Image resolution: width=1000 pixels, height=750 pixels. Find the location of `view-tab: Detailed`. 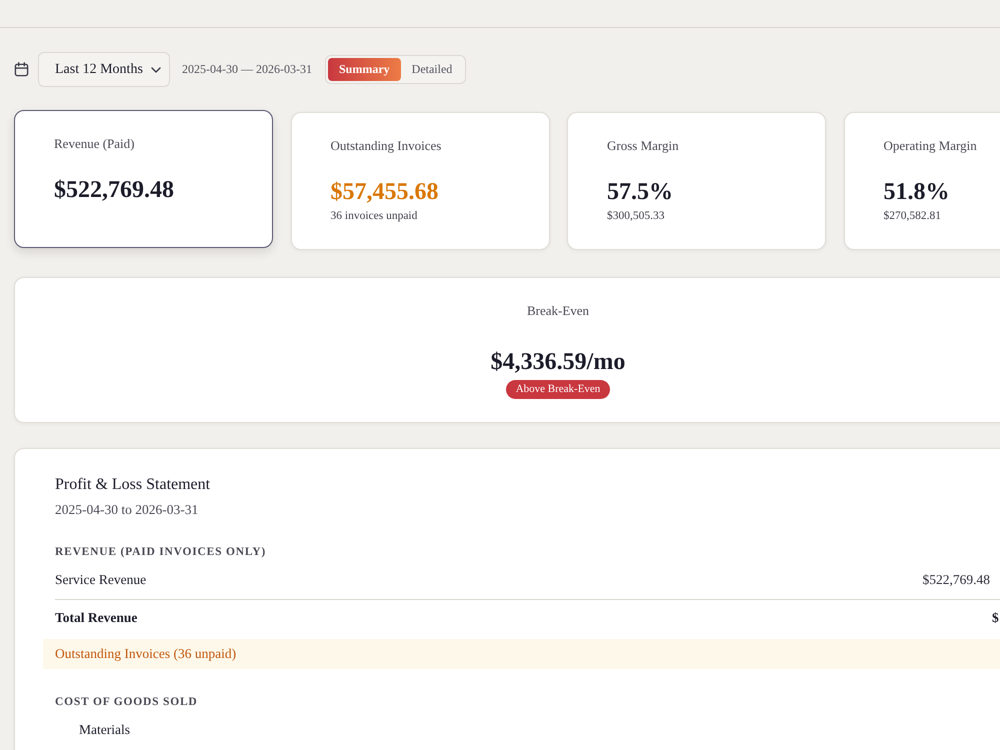

view-tab: Detailed is located at coordinates (432, 69).